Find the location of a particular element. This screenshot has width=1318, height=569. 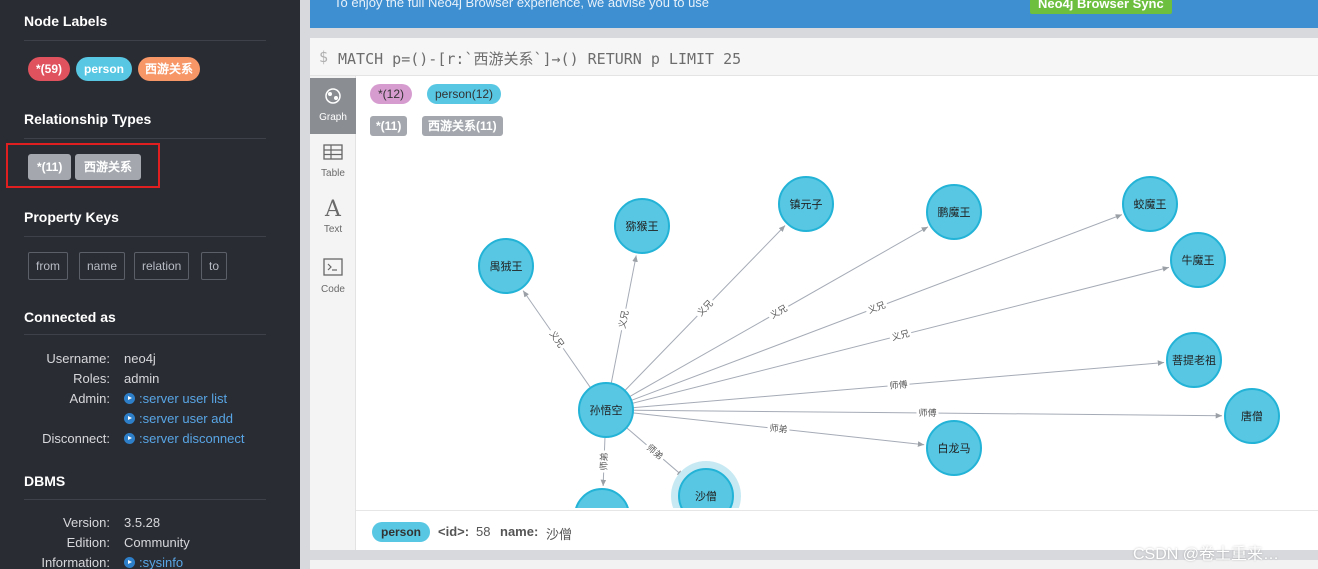

label-pill-xiyou: 西游关系 is located at coordinates (169, 69).